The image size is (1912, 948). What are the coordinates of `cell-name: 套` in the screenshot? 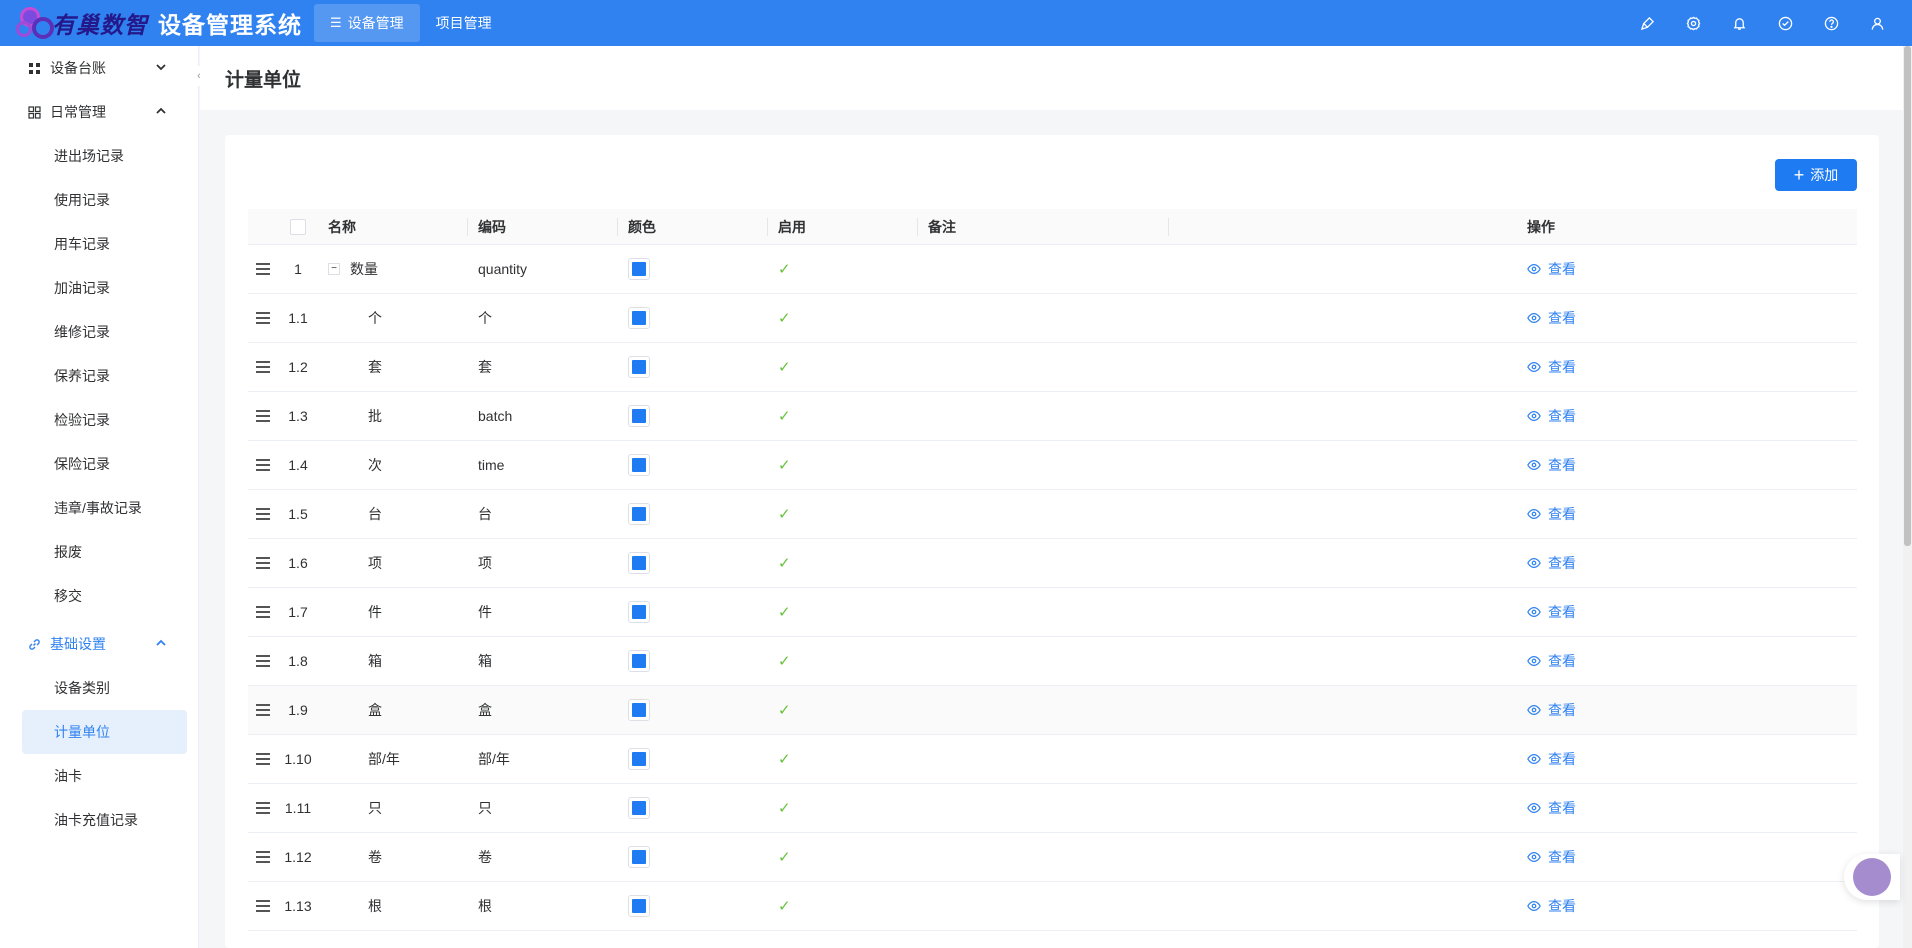 It's located at (393, 367).